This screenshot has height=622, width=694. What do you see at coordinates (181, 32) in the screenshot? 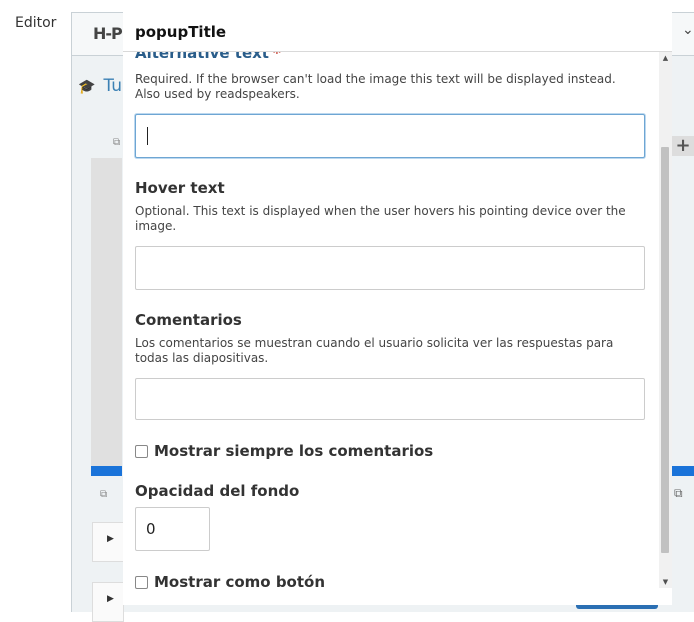
I see `popup-title: popupTitle` at bounding box center [181, 32].